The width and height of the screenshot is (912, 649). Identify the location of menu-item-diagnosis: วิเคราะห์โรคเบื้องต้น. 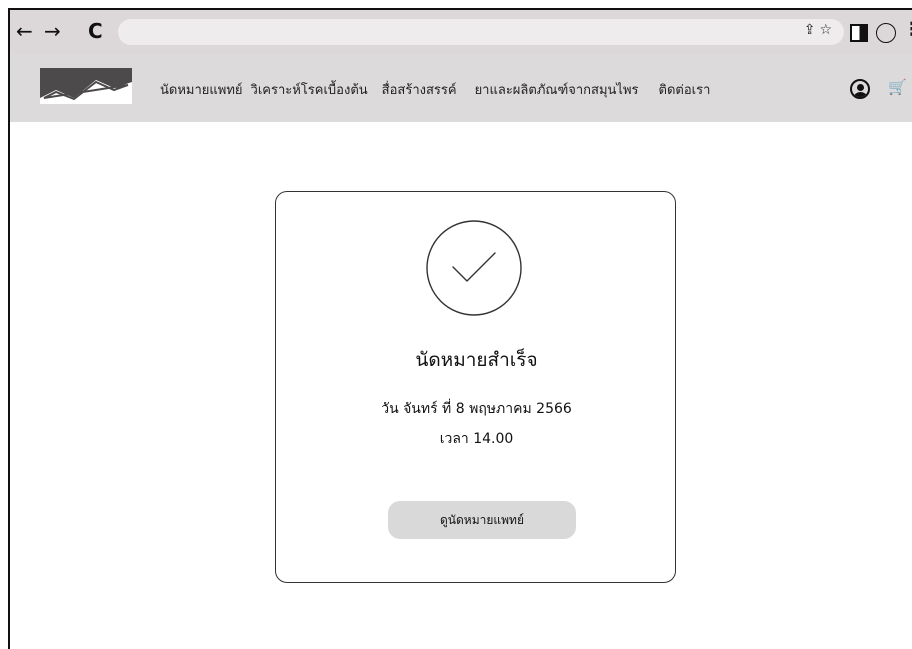
(309, 89).